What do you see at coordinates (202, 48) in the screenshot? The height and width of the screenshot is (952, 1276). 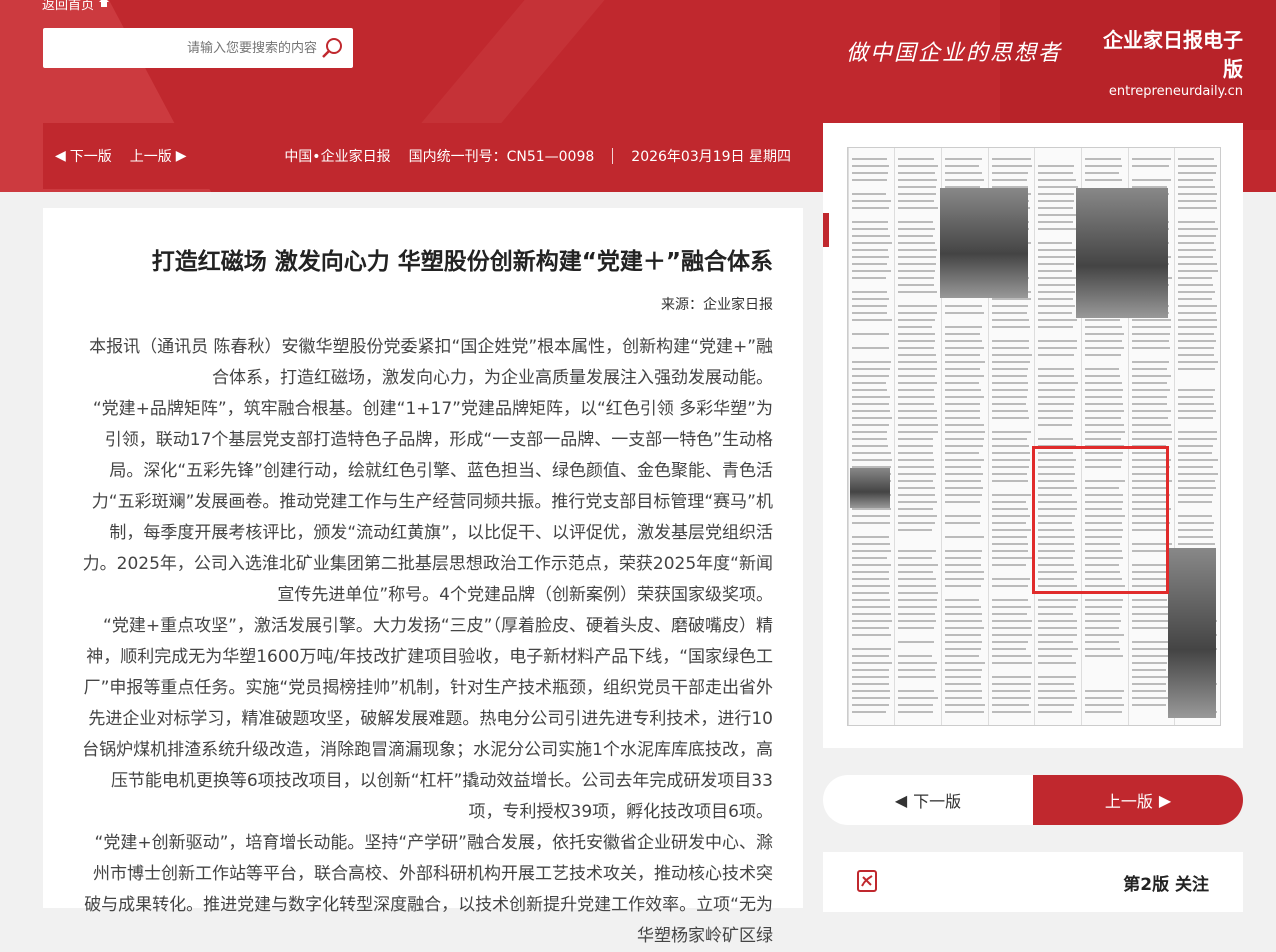 I see `search-input` at bounding box center [202, 48].